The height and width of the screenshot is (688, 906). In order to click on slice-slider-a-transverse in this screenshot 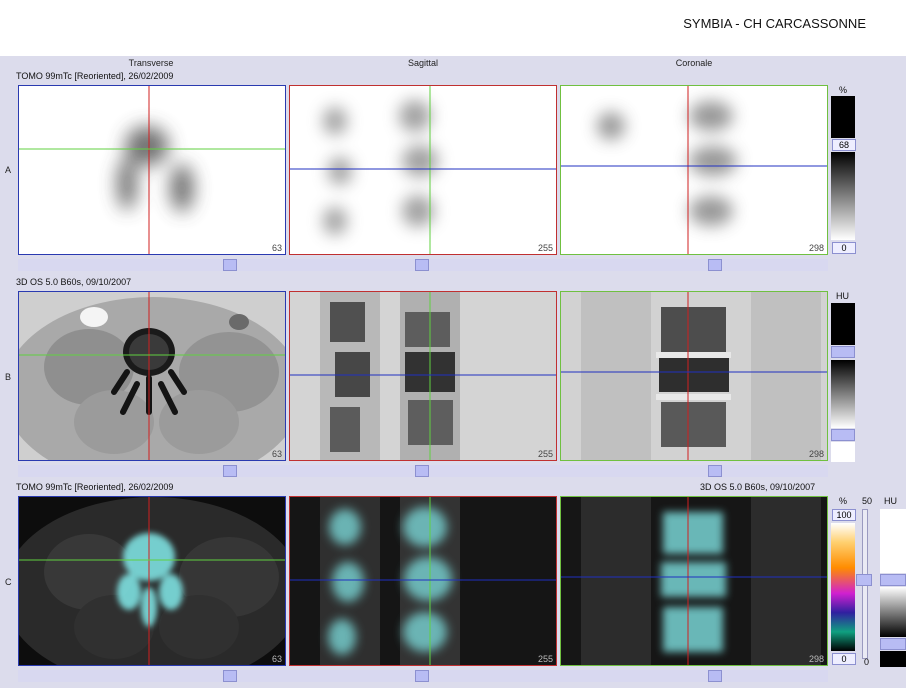, I will do `click(230, 265)`.